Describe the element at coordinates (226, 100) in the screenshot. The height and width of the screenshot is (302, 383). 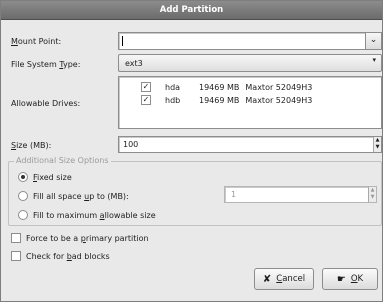
I see `drive-row: ✓ hdb 19469 MB Maxtor 52049H3` at that location.